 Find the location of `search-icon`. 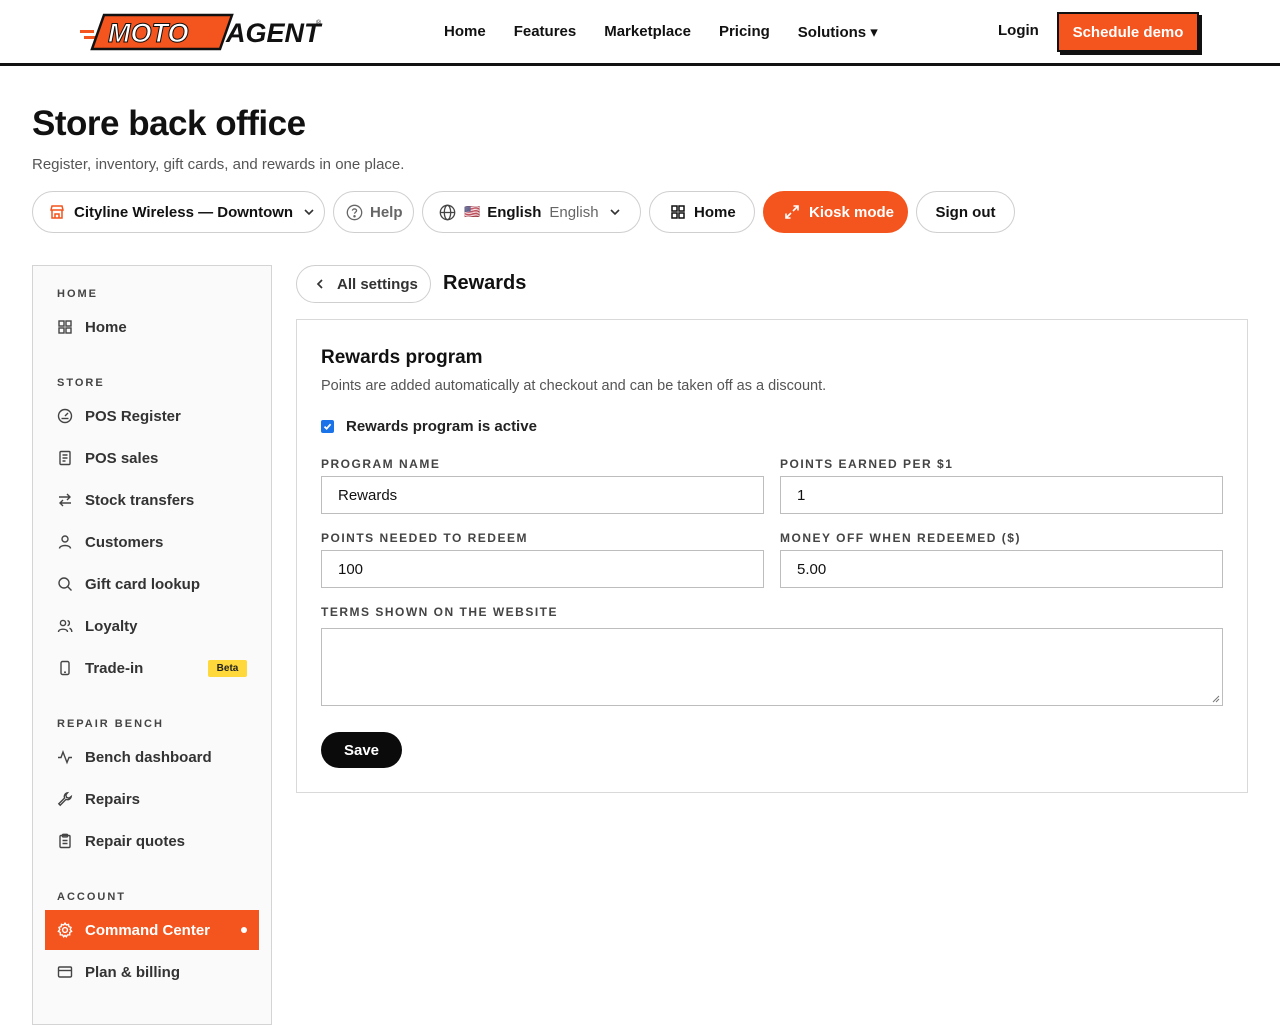

search-icon is located at coordinates (65, 584).